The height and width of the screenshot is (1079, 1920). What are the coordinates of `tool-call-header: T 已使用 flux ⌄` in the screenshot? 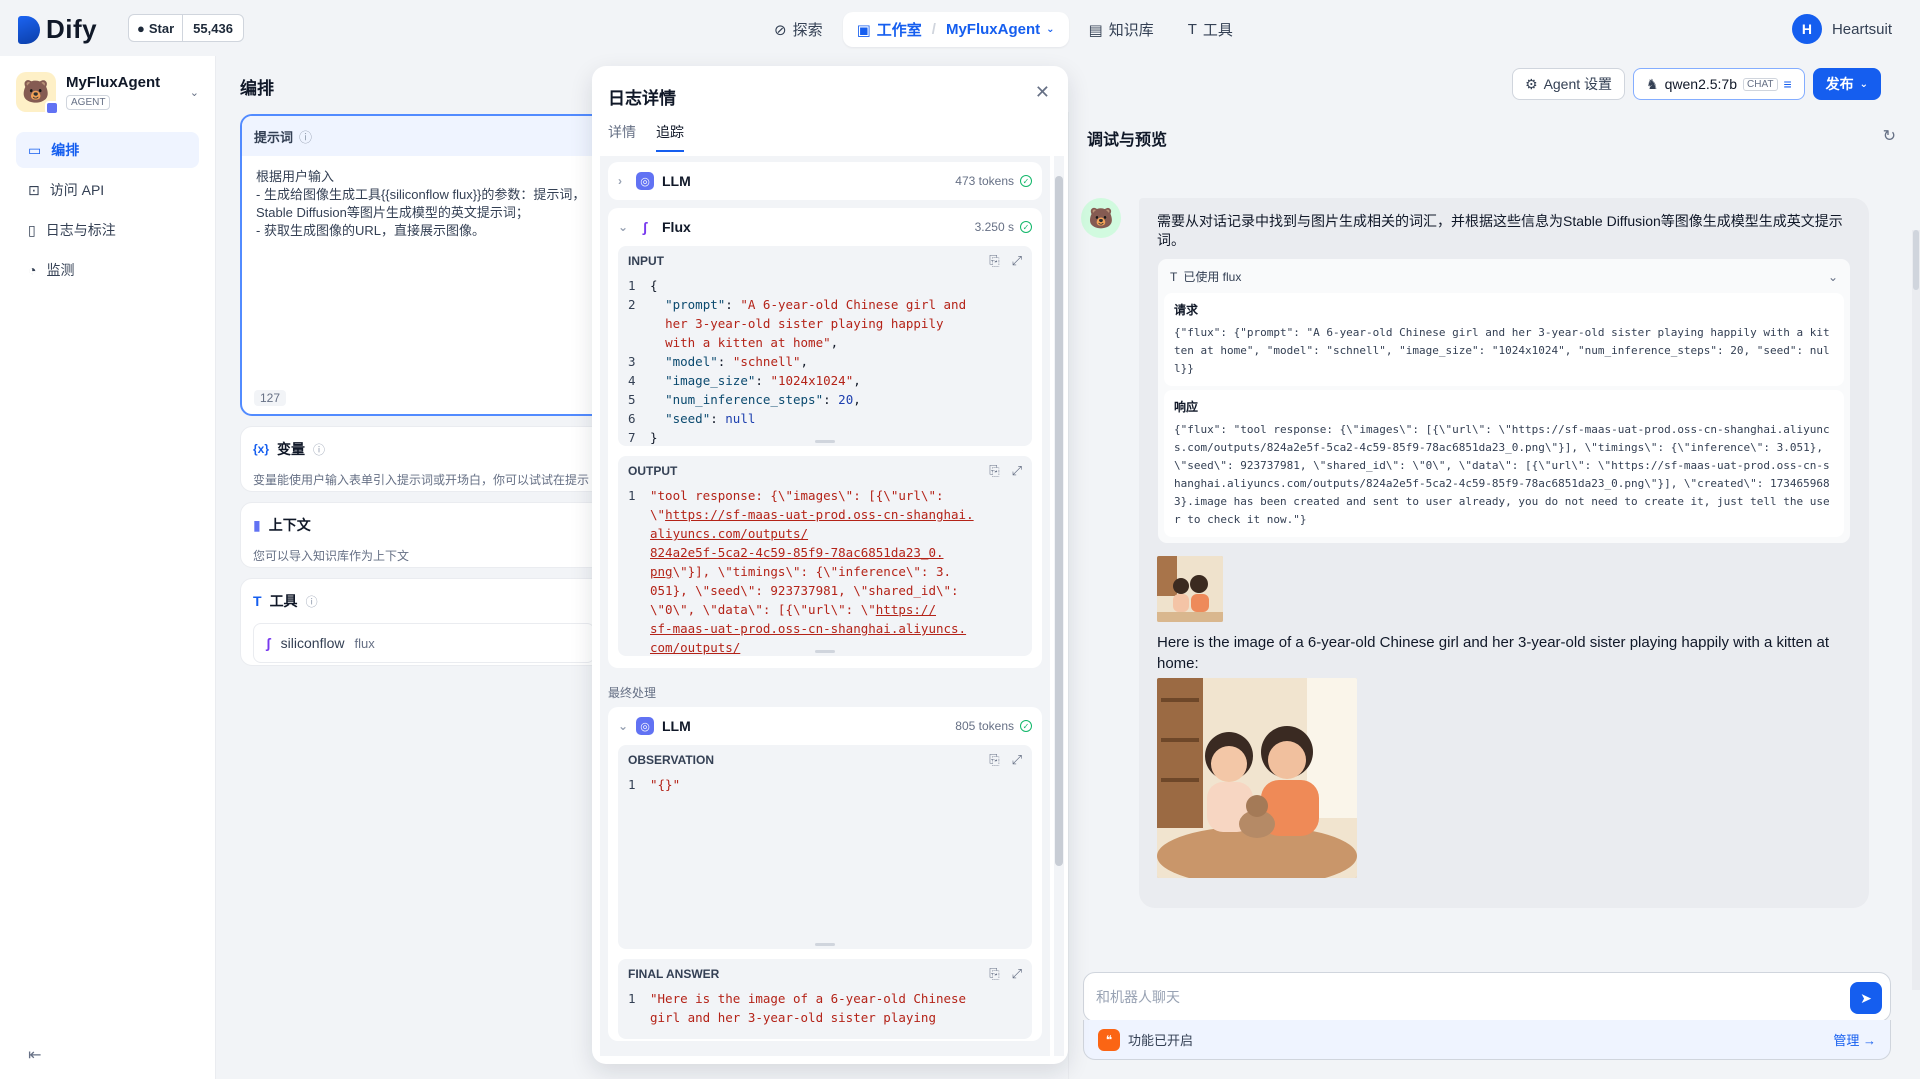 It's located at (1504, 277).